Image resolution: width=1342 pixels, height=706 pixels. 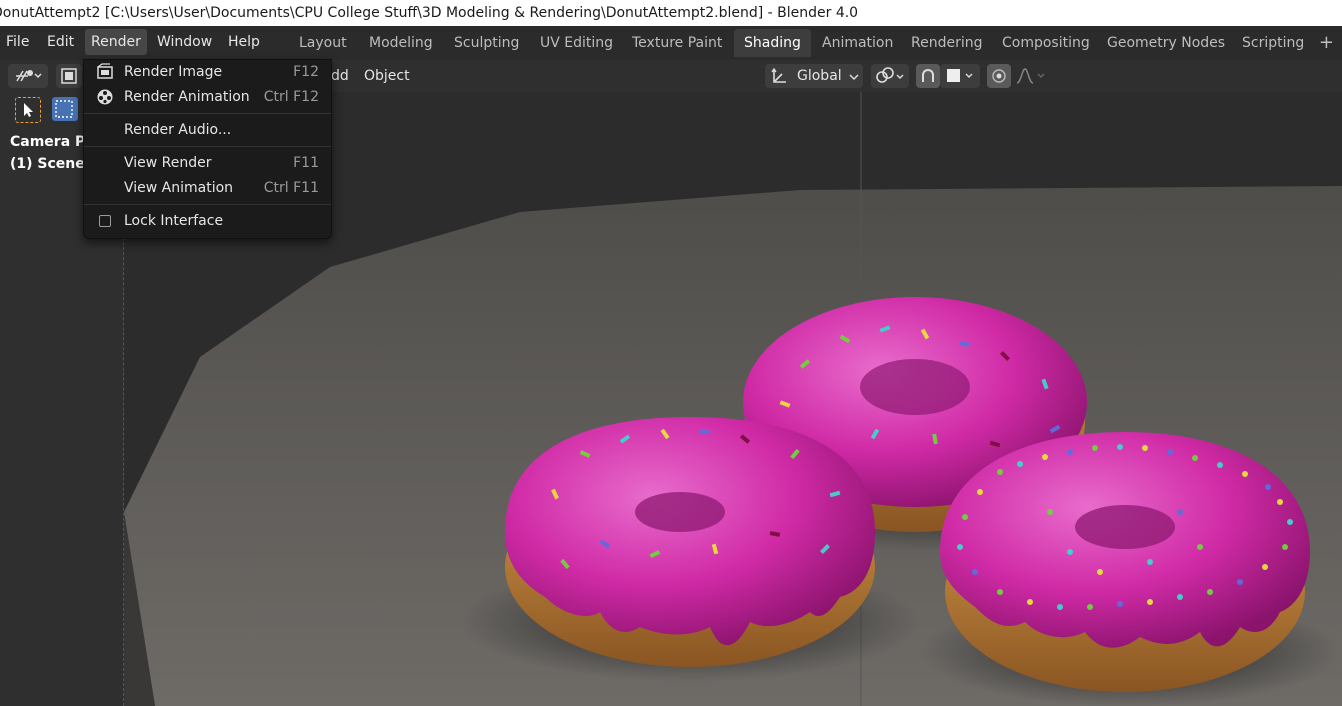 I want to click on render-animation-label: Render Animation, so click(x=187, y=97).